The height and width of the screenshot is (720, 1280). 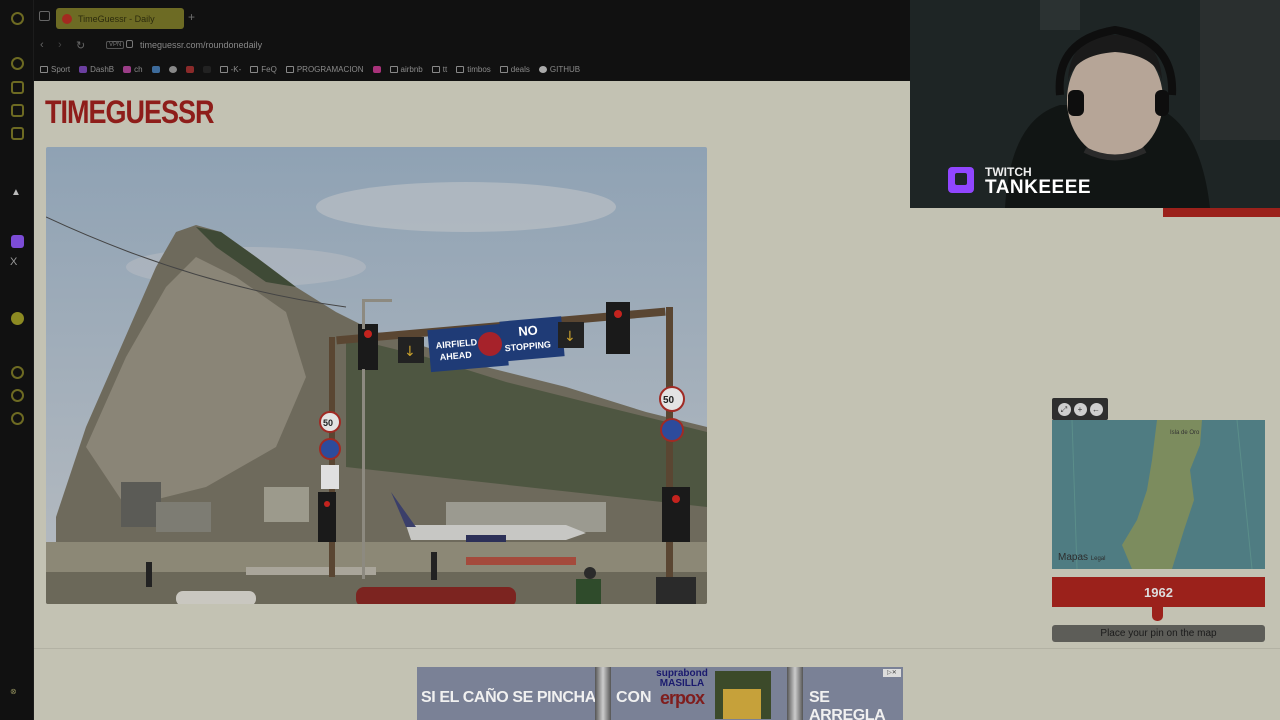 I want to click on bookmark-instagram, so click(x=376, y=69).